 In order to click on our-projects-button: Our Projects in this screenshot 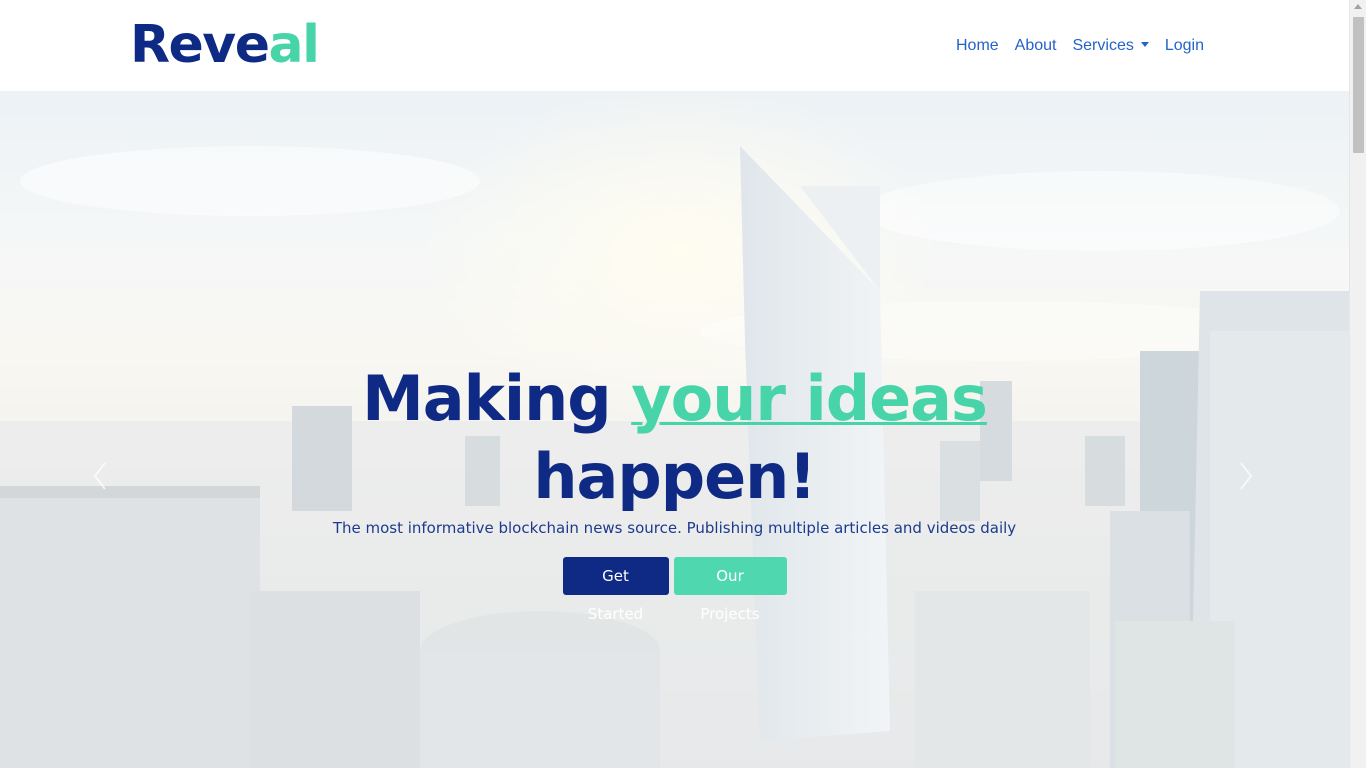, I will do `click(730, 590)`.